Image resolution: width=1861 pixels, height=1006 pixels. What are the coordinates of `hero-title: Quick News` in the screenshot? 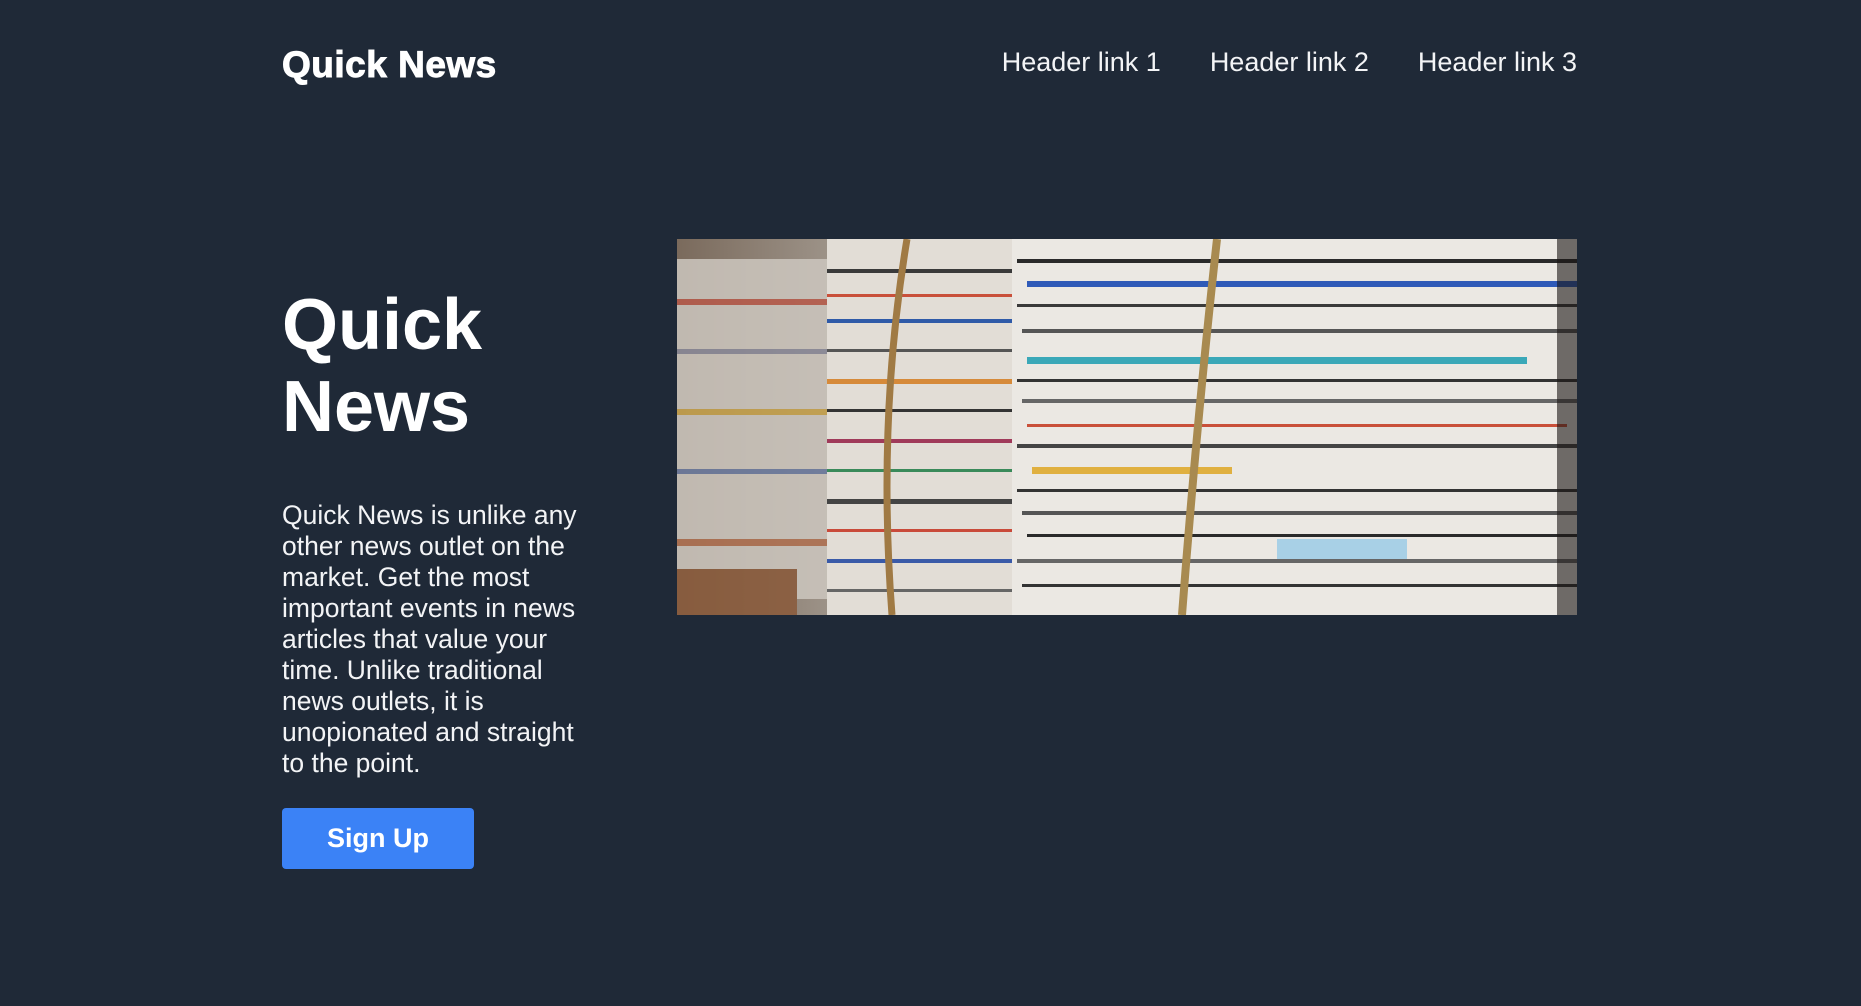 It's located at (382, 366).